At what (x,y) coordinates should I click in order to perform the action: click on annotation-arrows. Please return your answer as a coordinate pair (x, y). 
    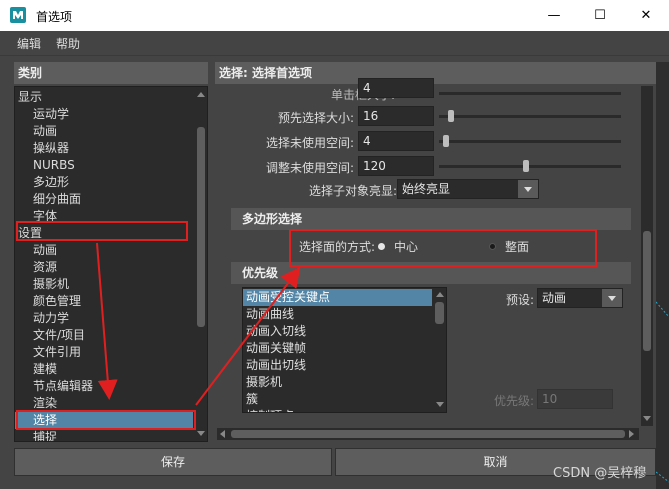
    Looking at the image, I should click on (198, 324).